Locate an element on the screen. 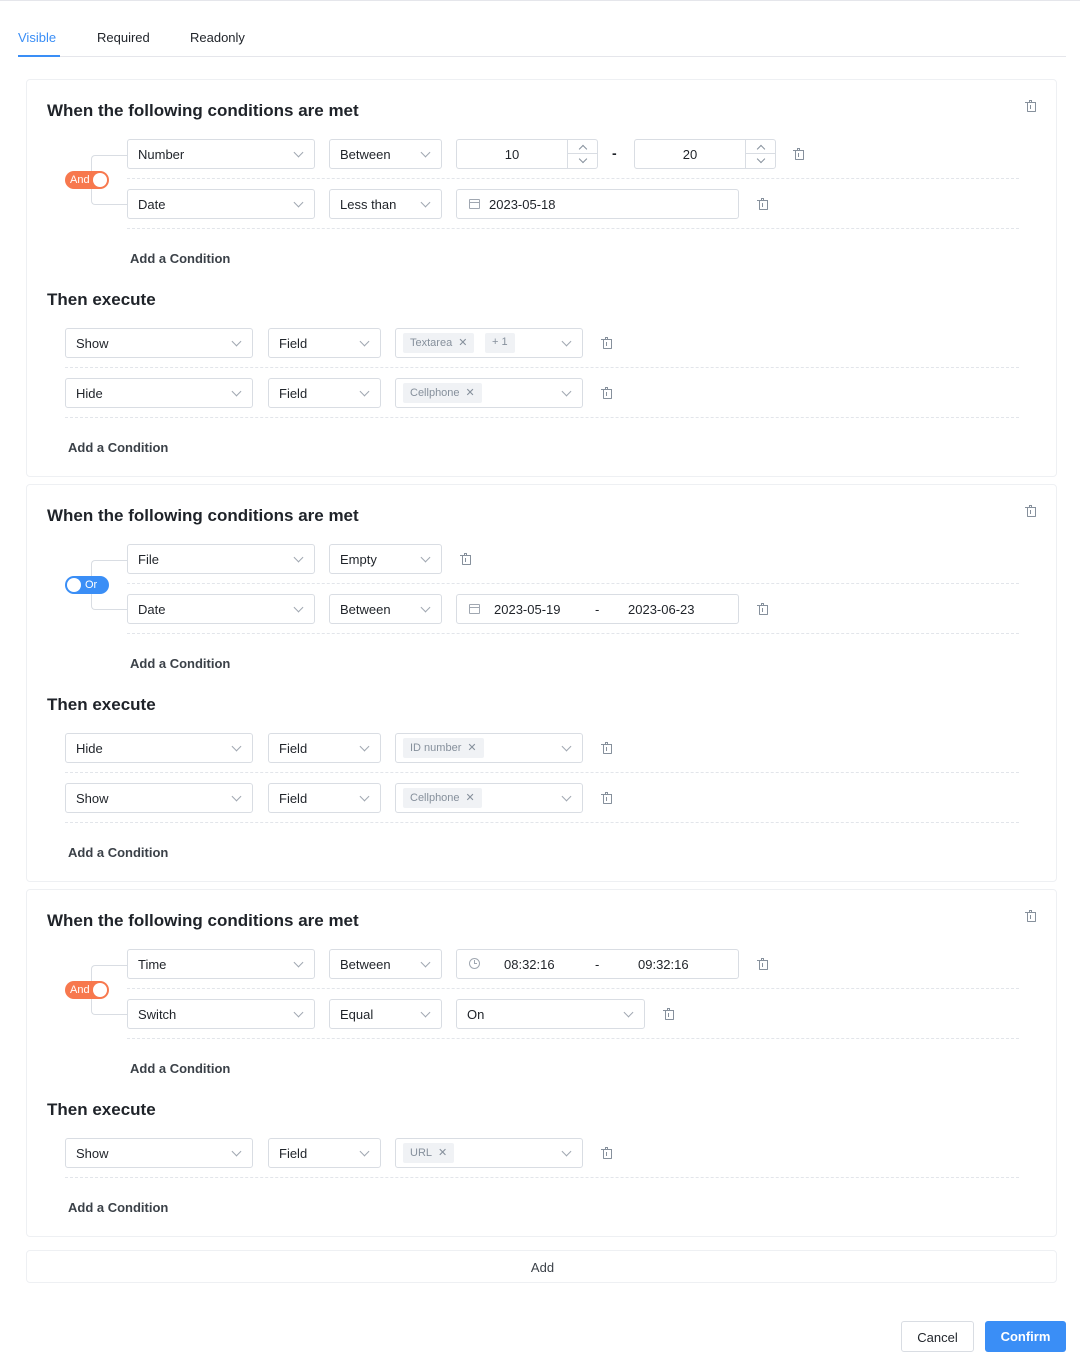  tag-label: Cellphone is located at coordinates (435, 798).